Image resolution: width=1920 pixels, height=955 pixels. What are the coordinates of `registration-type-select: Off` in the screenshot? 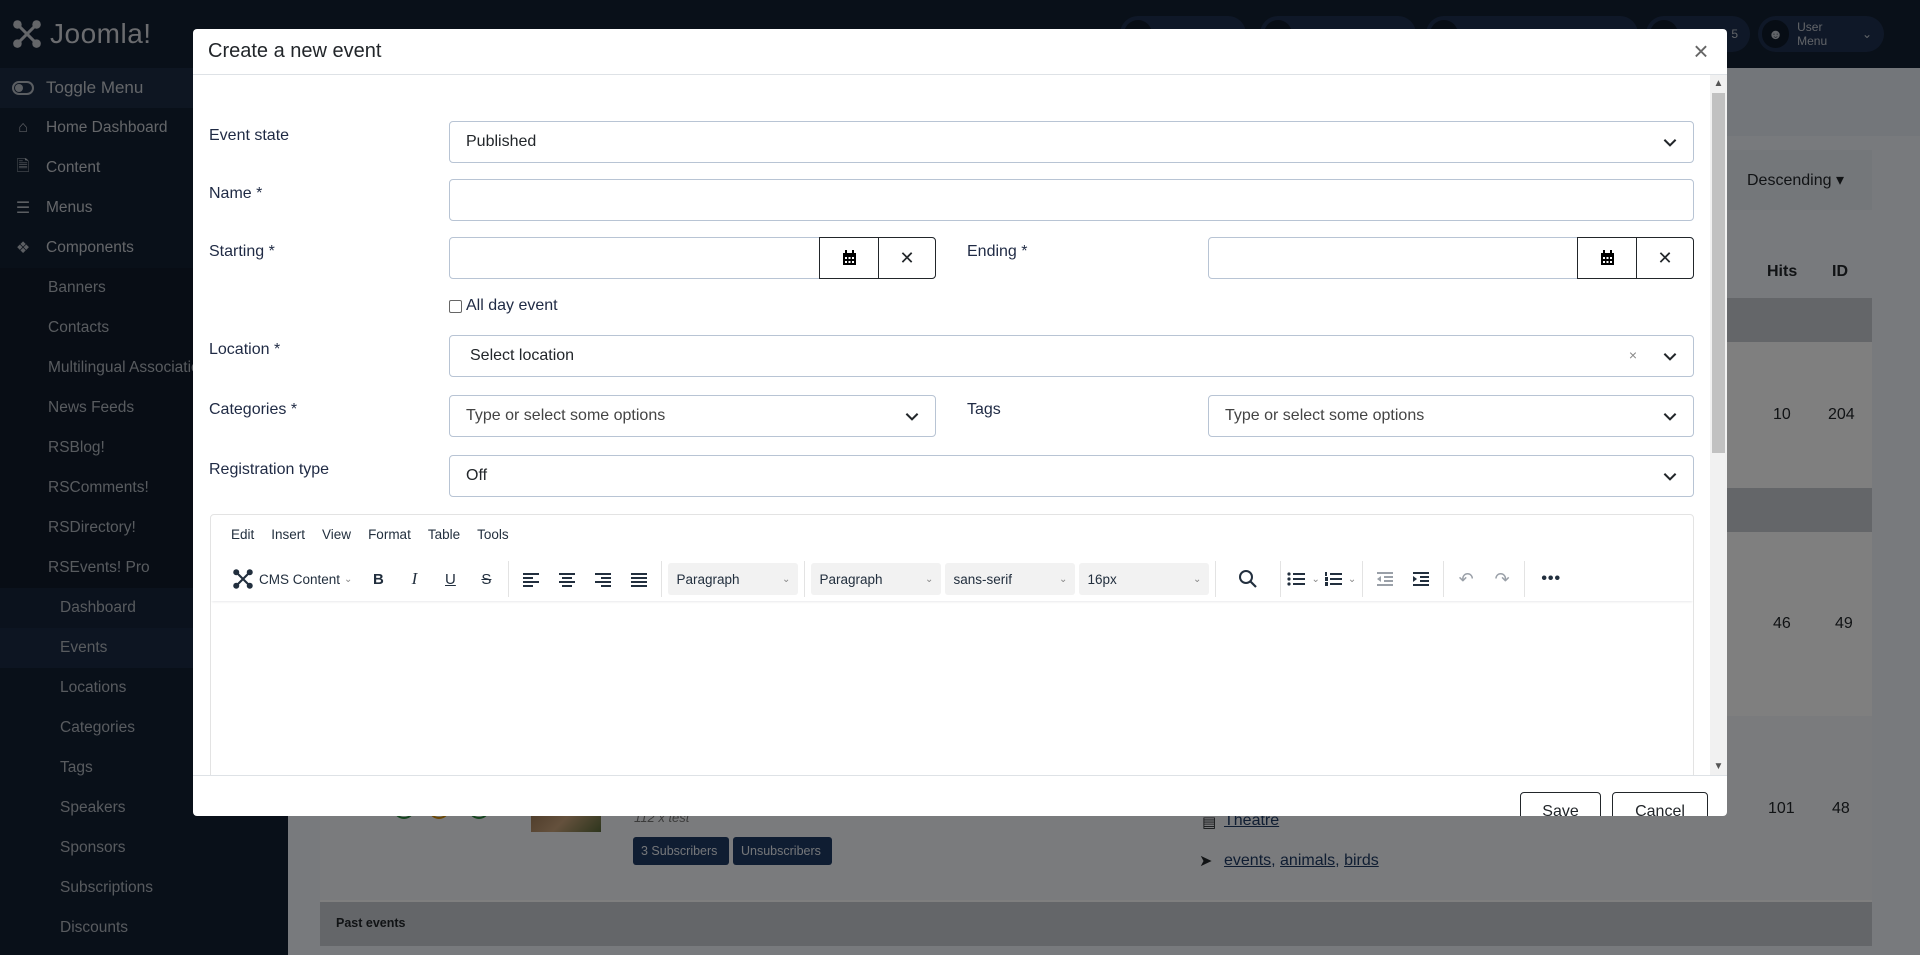 It's located at (1071, 476).